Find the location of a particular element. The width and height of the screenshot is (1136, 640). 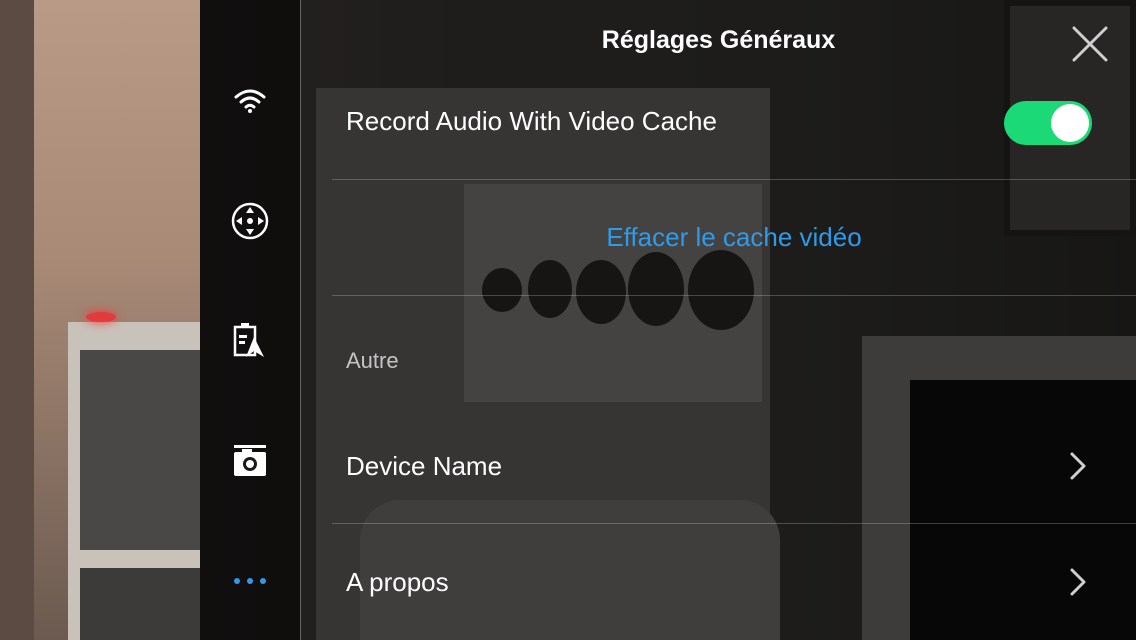

close-icon is located at coordinates (1090, 44).